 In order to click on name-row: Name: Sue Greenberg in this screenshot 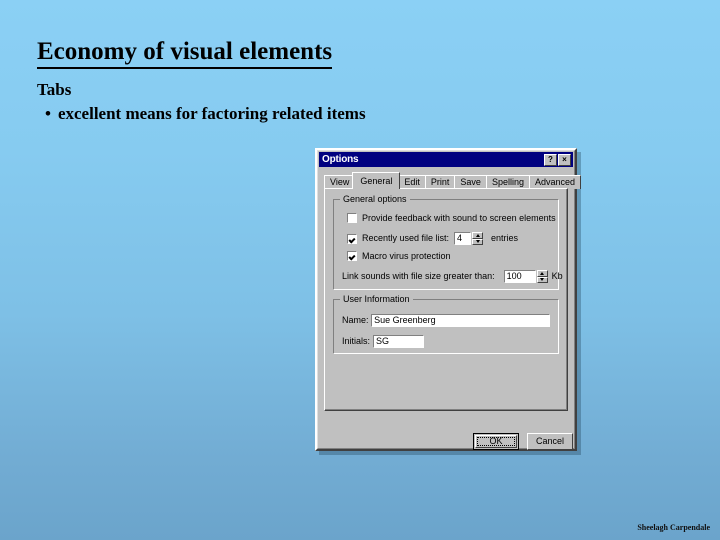, I will do `click(446, 320)`.